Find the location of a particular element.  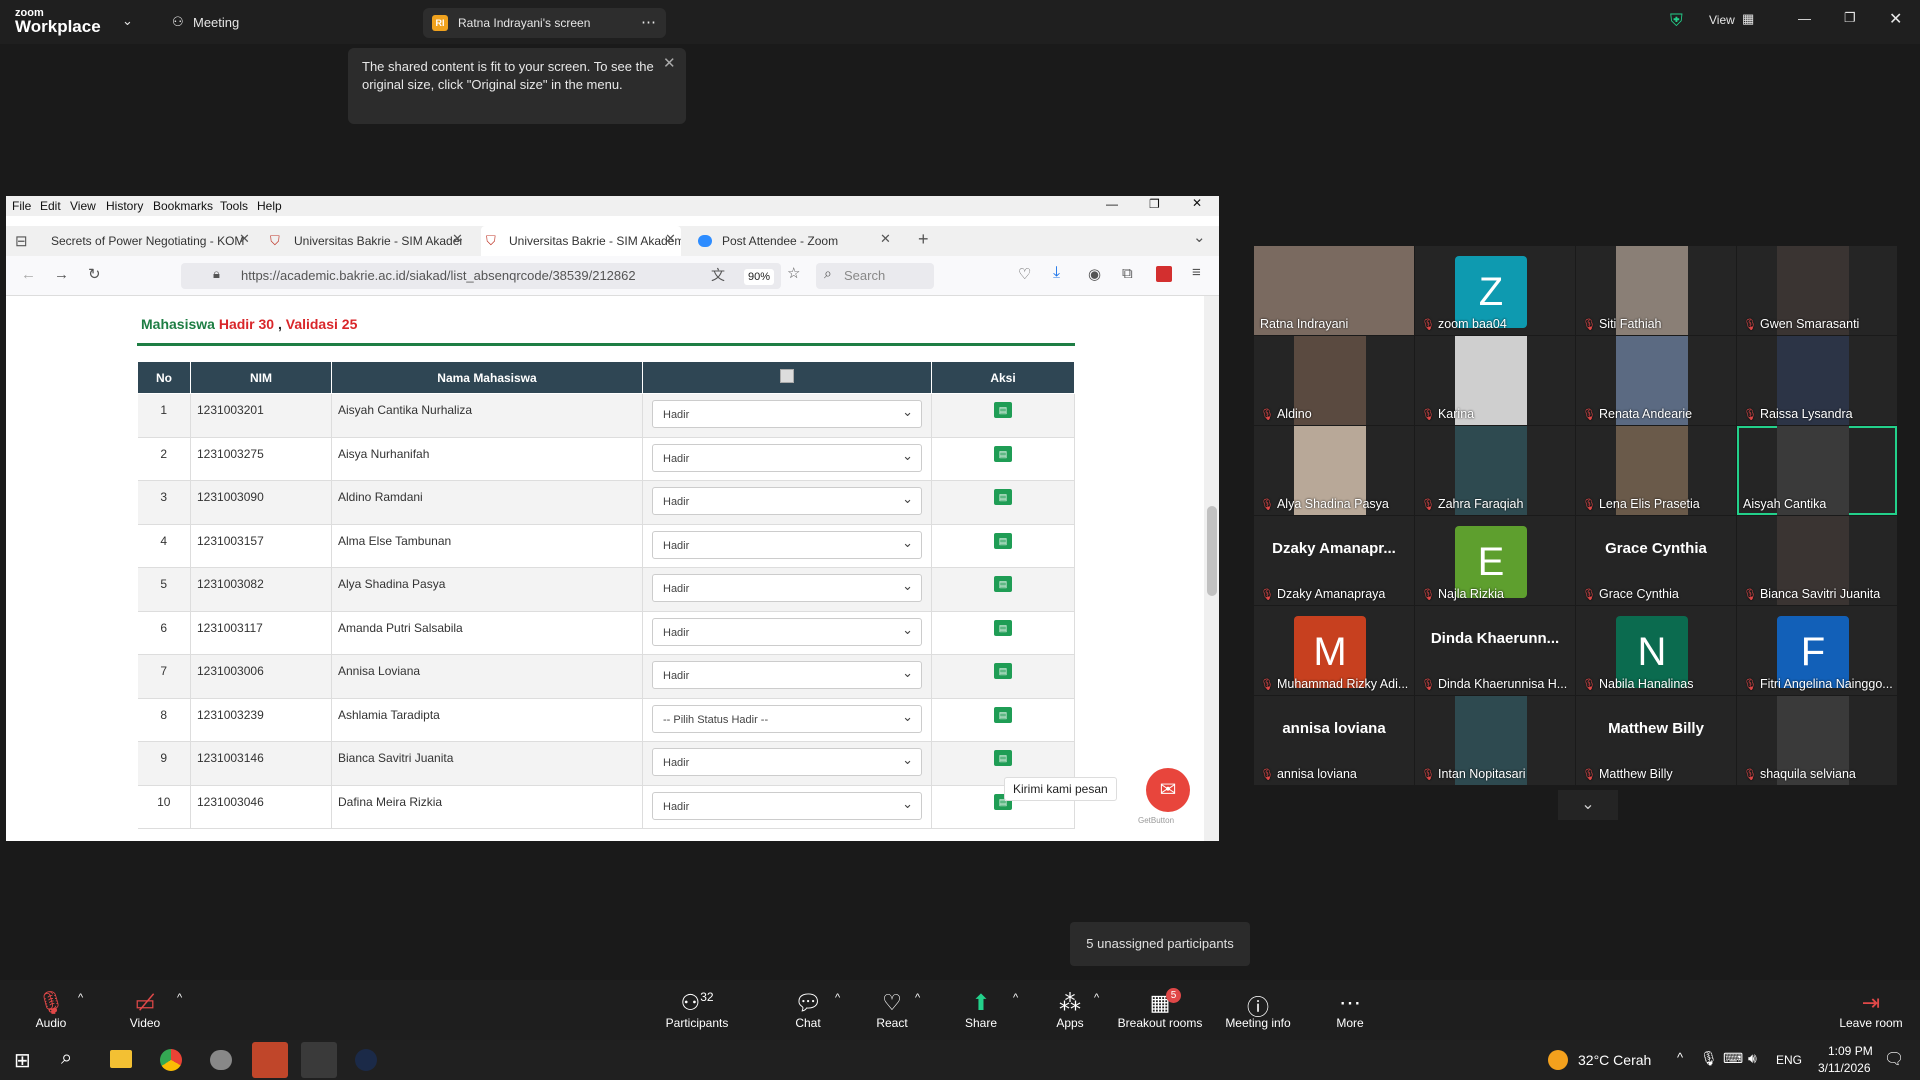

participant-tile: Aisyah Cantika is located at coordinates (1817, 470).